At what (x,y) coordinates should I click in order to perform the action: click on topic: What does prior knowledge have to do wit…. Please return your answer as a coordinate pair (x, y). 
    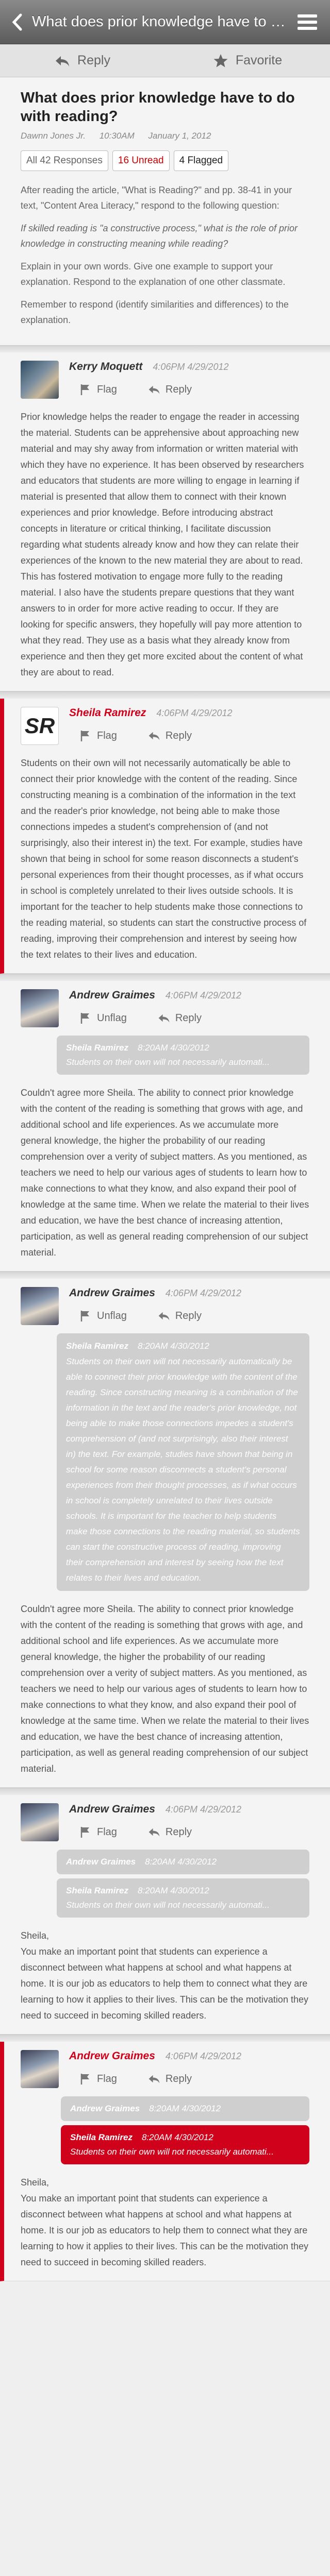
    Looking at the image, I should click on (165, 211).